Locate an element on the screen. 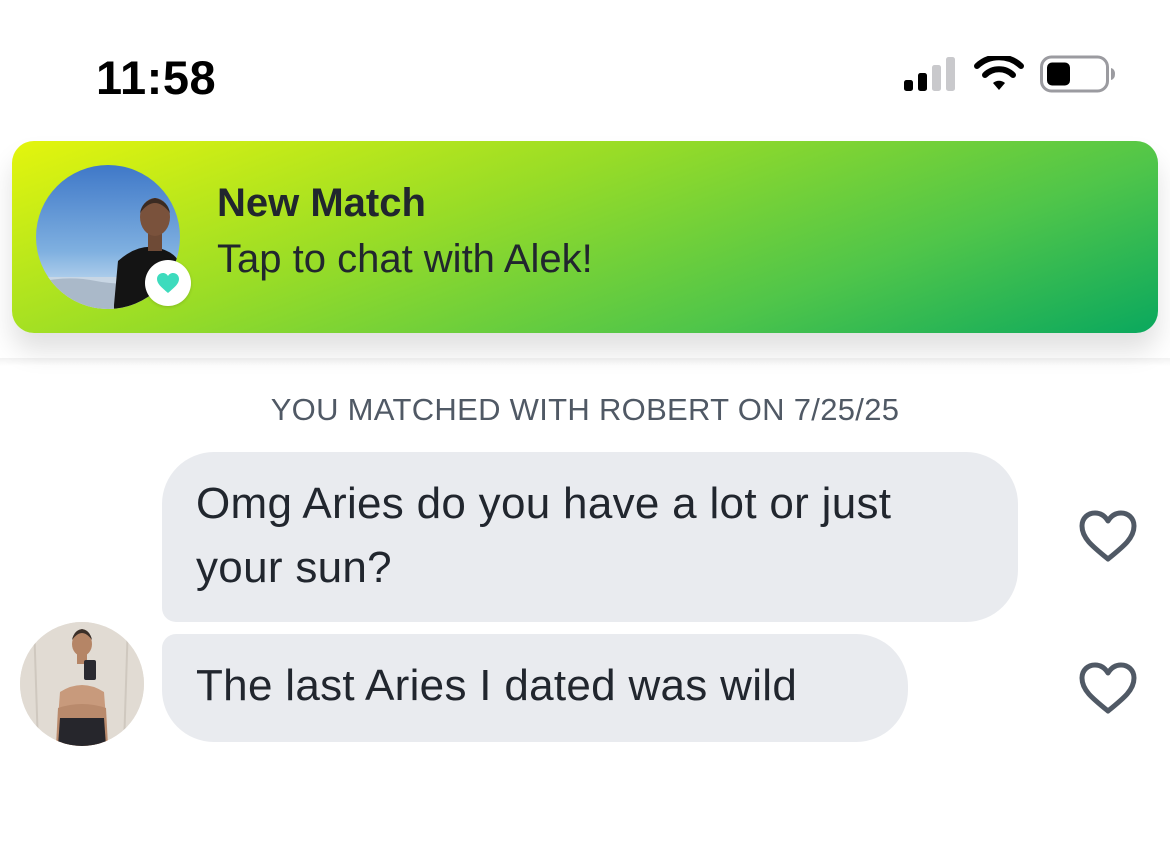  heart-icon is located at coordinates (168, 283).